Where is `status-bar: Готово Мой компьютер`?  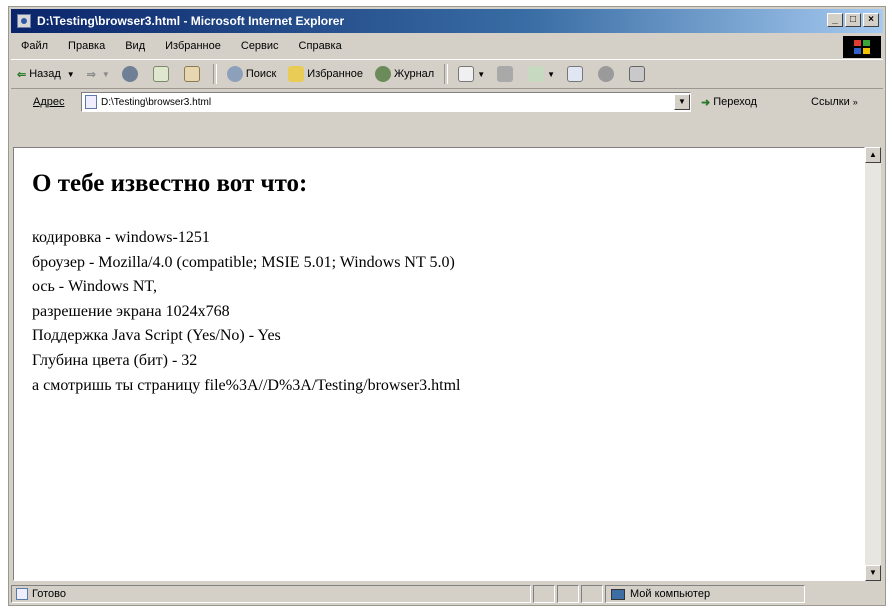
status-bar: Готово Мой компьютер is located at coordinates (447, 595).